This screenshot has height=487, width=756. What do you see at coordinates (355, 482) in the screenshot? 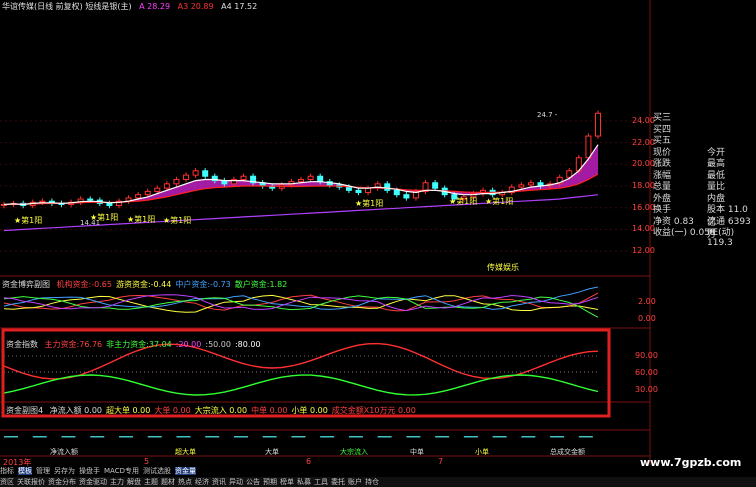
I see `menu-item: 账户` at bounding box center [355, 482].